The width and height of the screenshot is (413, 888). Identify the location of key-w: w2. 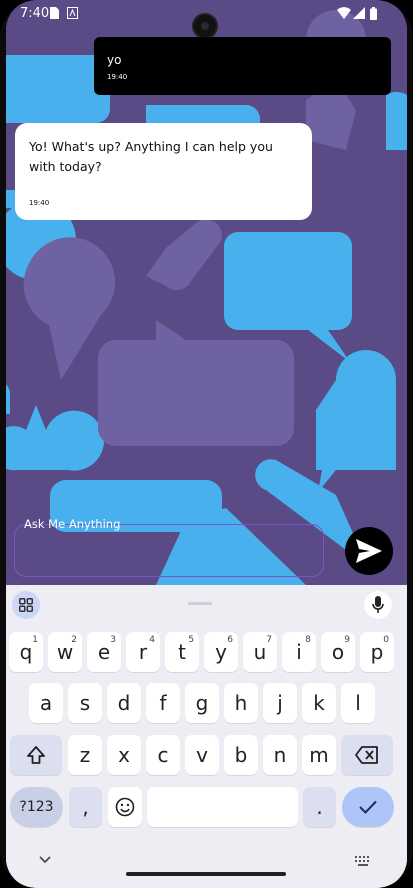
(65, 652).